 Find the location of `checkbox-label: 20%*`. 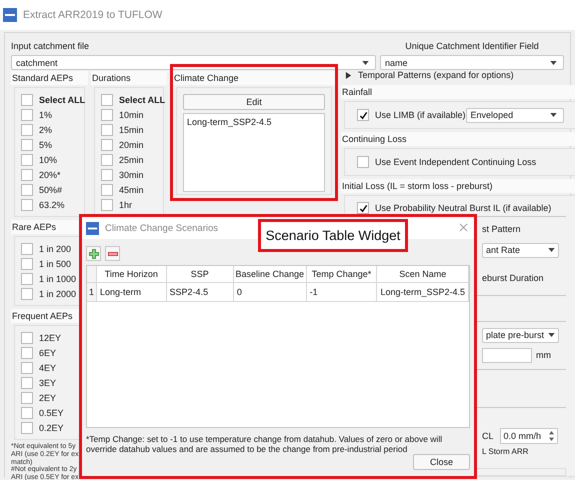

checkbox-label: 20%* is located at coordinates (50, 175).